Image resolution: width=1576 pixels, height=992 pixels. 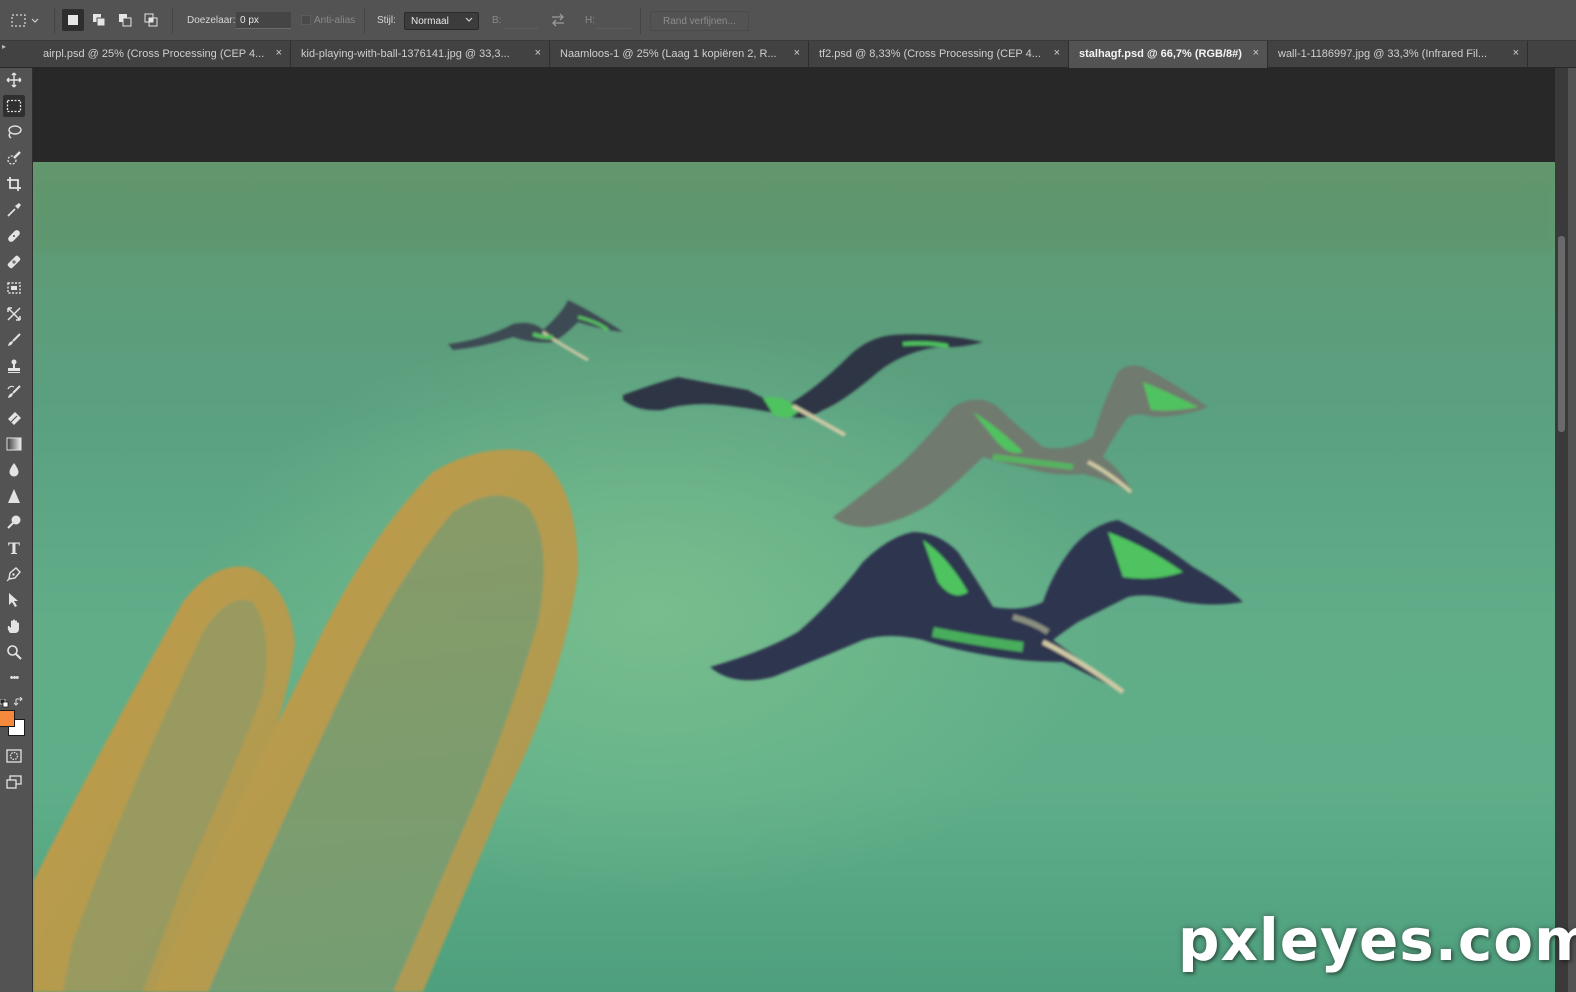 I want to click on type-tool: T, so click(x=14, y=548).